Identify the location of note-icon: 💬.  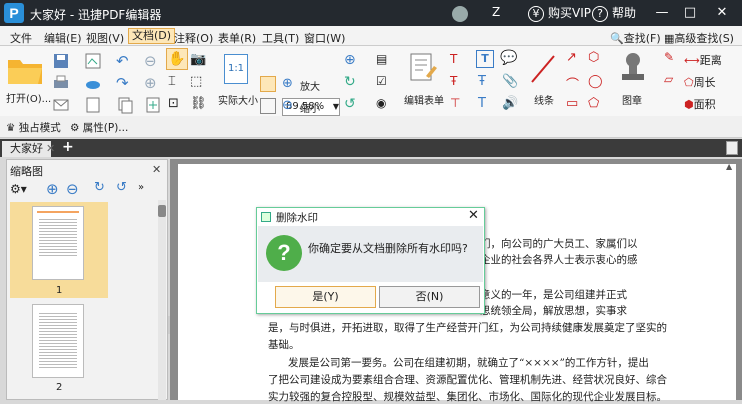
(508, 58).